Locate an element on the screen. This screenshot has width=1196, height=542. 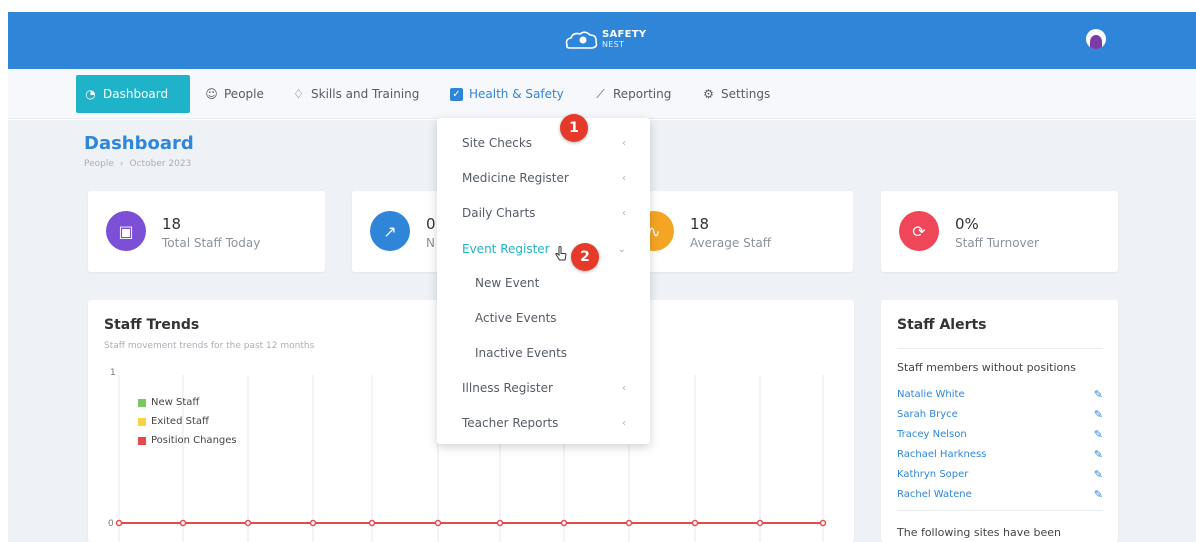
nav-people-label: People is located at coordinates (244, 94).